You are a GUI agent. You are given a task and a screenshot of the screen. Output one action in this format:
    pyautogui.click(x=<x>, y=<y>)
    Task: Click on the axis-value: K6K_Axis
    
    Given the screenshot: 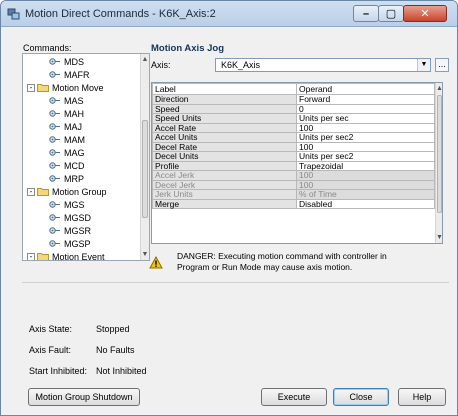 What is the action you would take?
    pyautogui.click(x=241, y=65)
    